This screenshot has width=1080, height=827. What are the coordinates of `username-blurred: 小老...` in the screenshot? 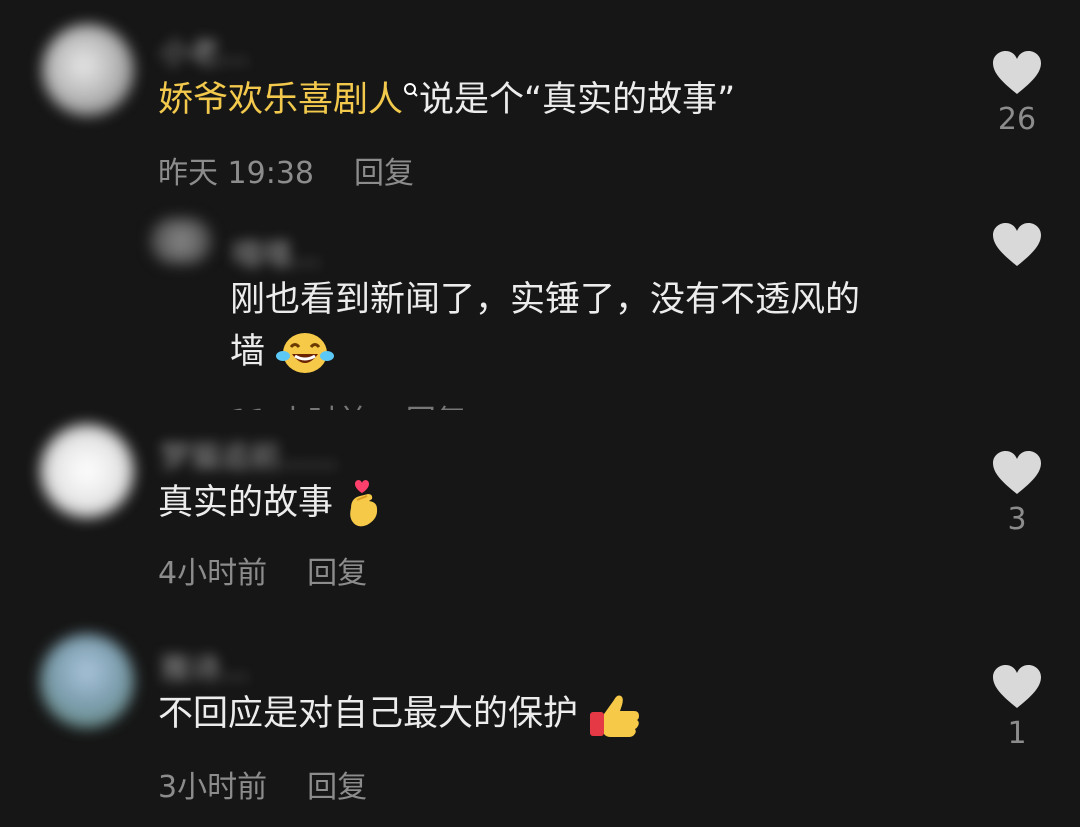 It's located at (204, 50).